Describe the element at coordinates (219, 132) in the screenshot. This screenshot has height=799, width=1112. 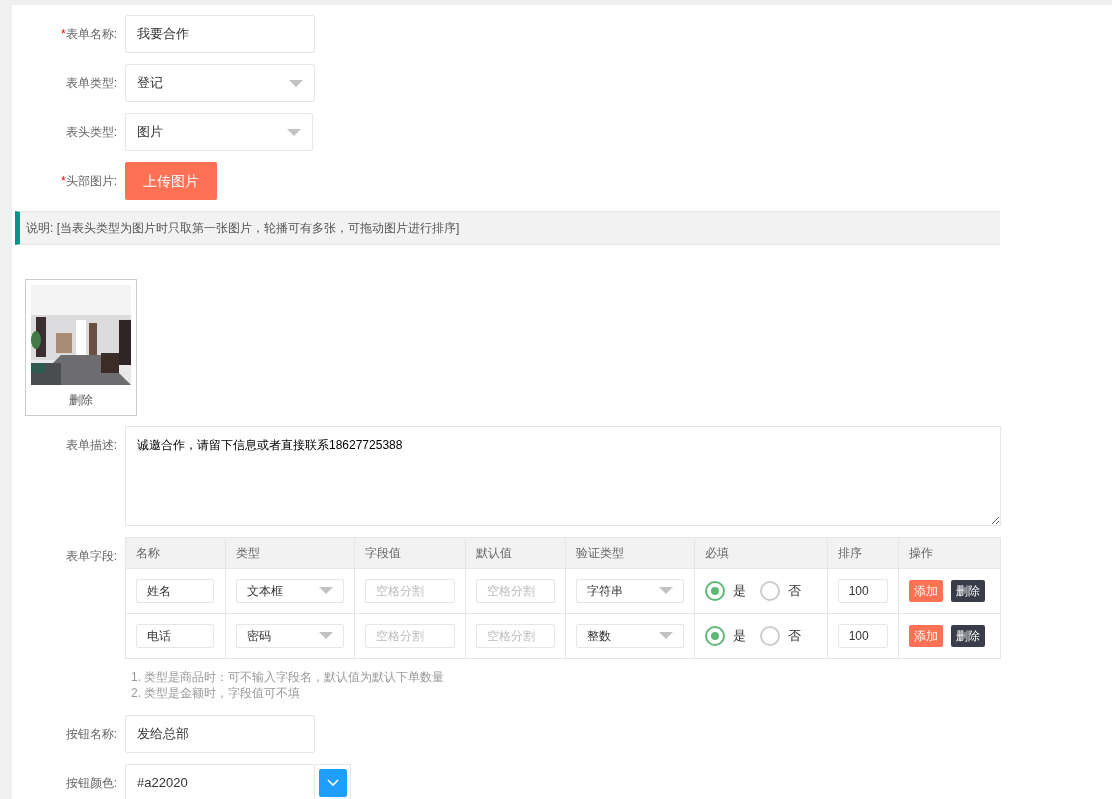
I see `select-field: 图片` at that location.